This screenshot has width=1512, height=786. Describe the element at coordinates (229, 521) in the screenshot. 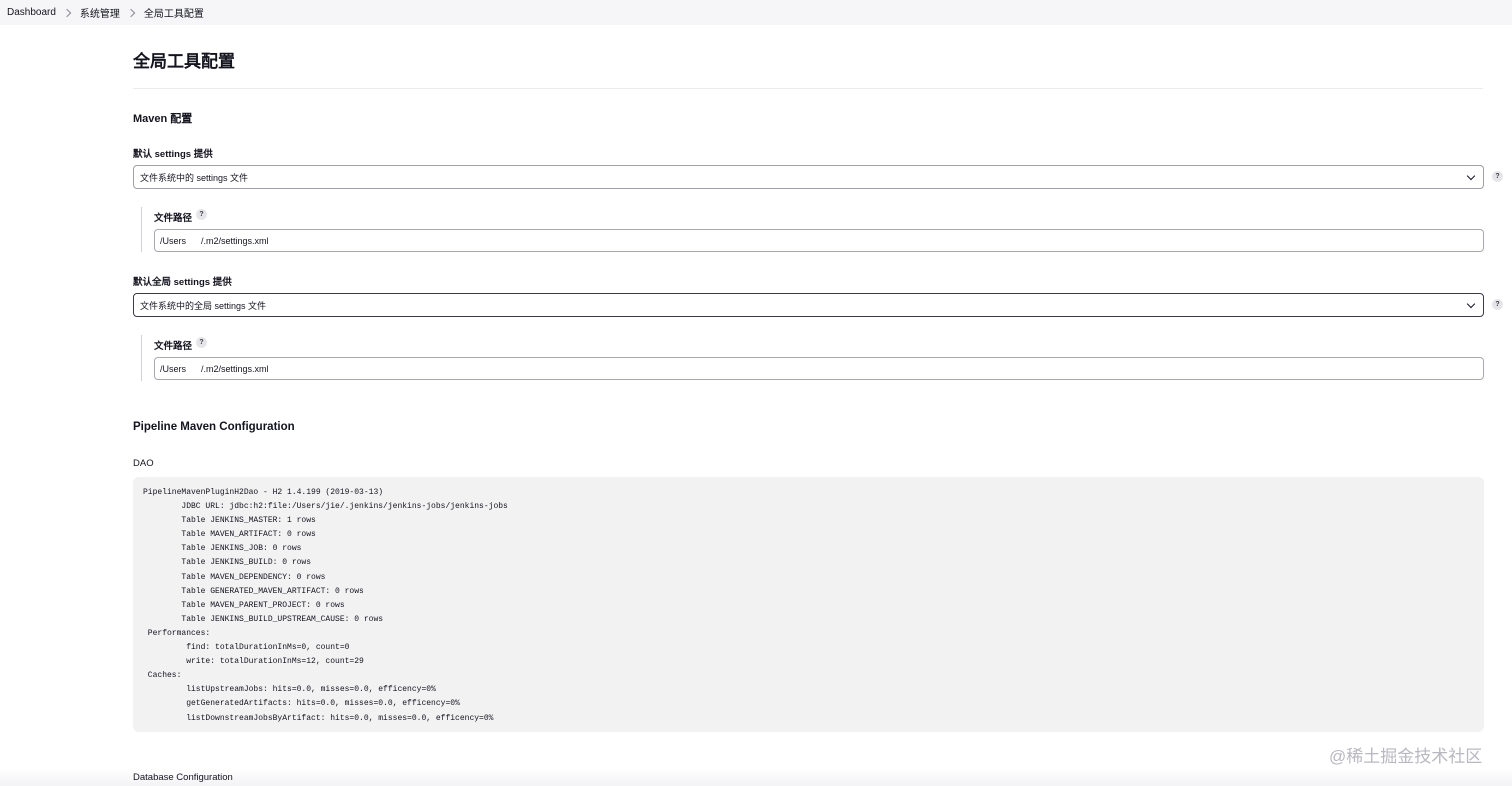

I see `dao-info-line: Table JENKINS_MASTER: 1 rows` at that location.